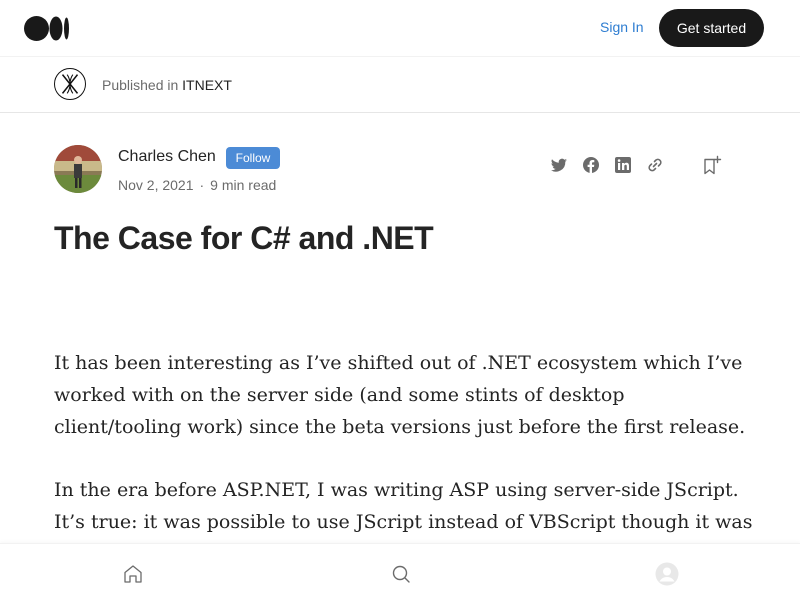 This screenshot has width=800, height=600. Describe the element at coordinates (70, 84) in the screenshot. I see `itnext-logo-icon` at that location.